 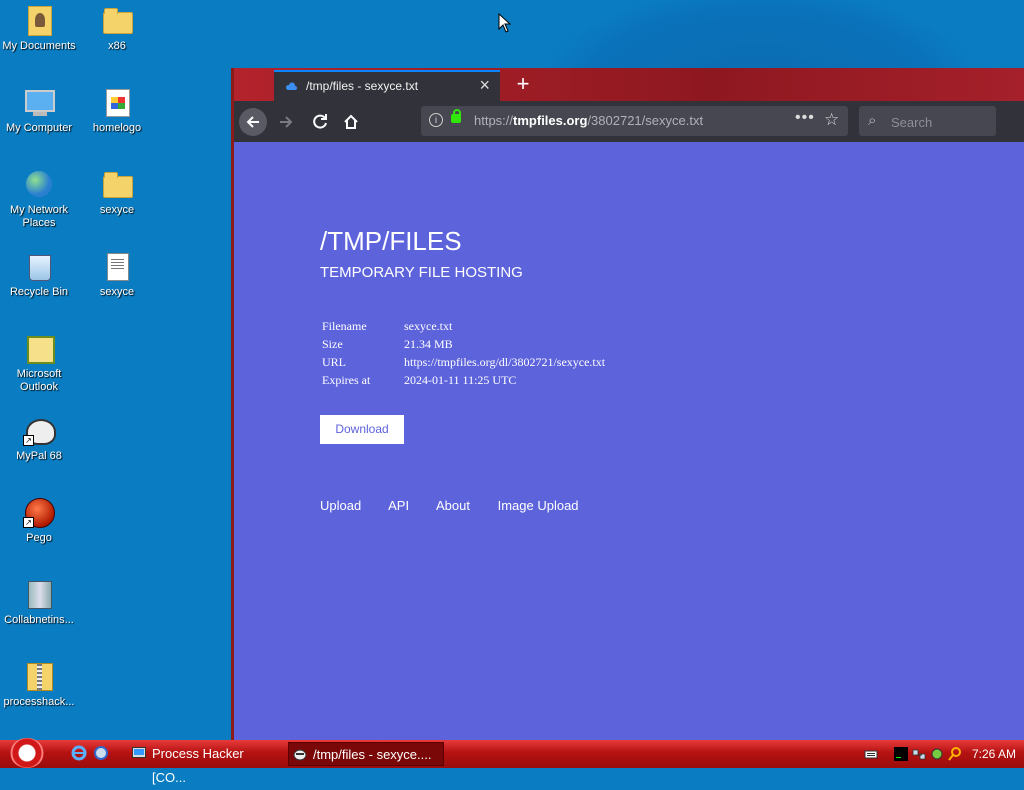 I want to click on mouse-cursor-icon, so click(x=504, y=23).